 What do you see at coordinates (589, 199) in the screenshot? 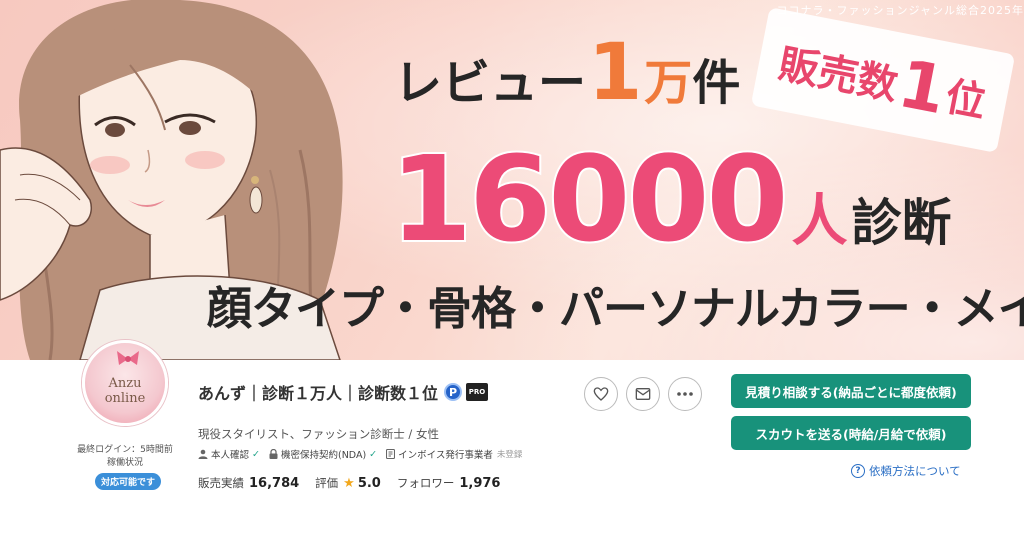
I see `diagnosis-number: 16000` at bounding box center [589, 199].